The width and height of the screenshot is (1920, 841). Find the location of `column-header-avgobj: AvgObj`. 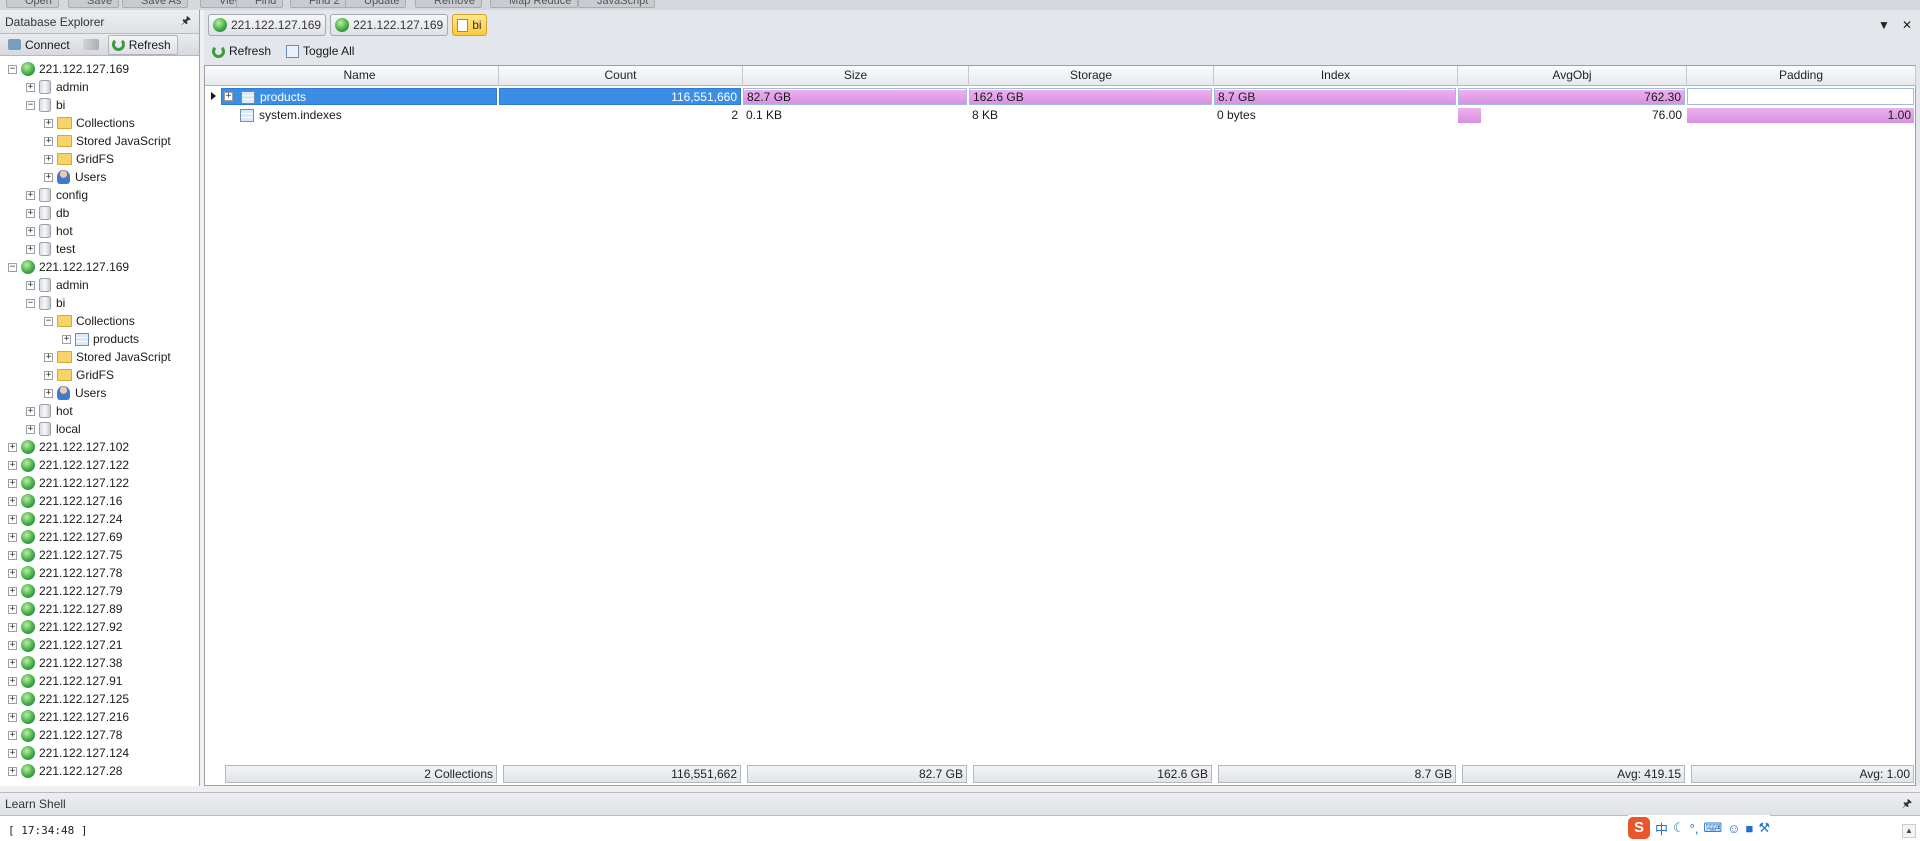

column-header-avgobj: AvgObj is located at coordinates (1572, 76).